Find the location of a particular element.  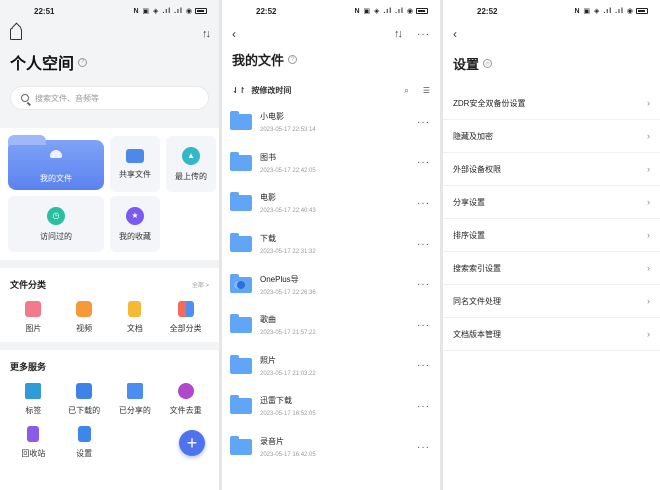

service-recycle-bin: 回收站 is located at coordinates (33, 442).